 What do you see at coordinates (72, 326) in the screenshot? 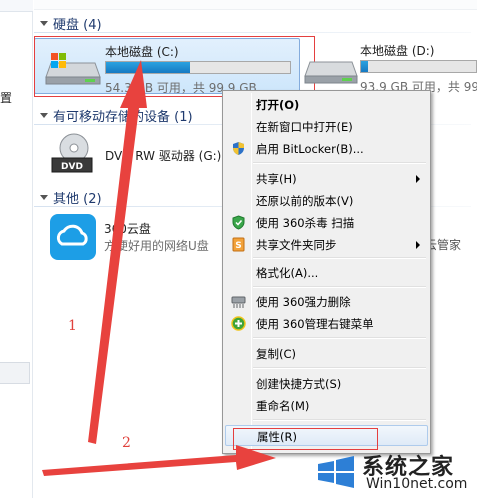
I see `annotation-step-1: 1` at bounding box center [72, 326].